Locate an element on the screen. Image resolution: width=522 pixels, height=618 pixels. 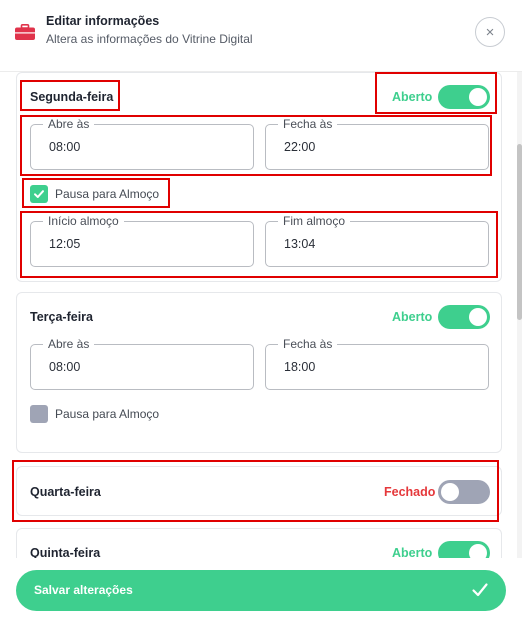
lunch-end-value: 13:04 is located at coordinates (300, 244).